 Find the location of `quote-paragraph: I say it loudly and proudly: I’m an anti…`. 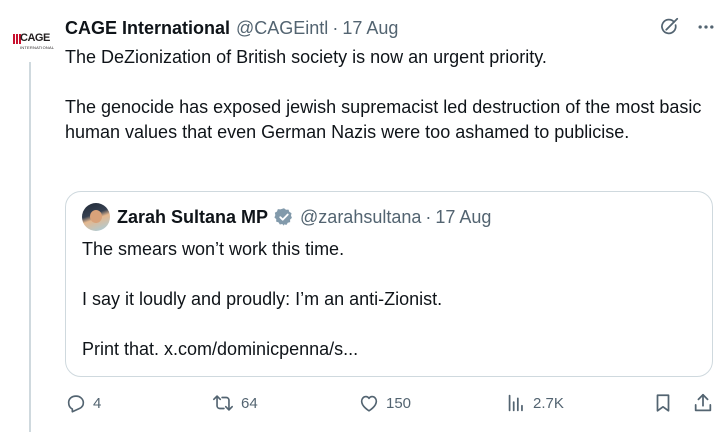

quote-paragraph: I say it loudly and proudly: I’m an anti… is located at coordinates (262, 299).